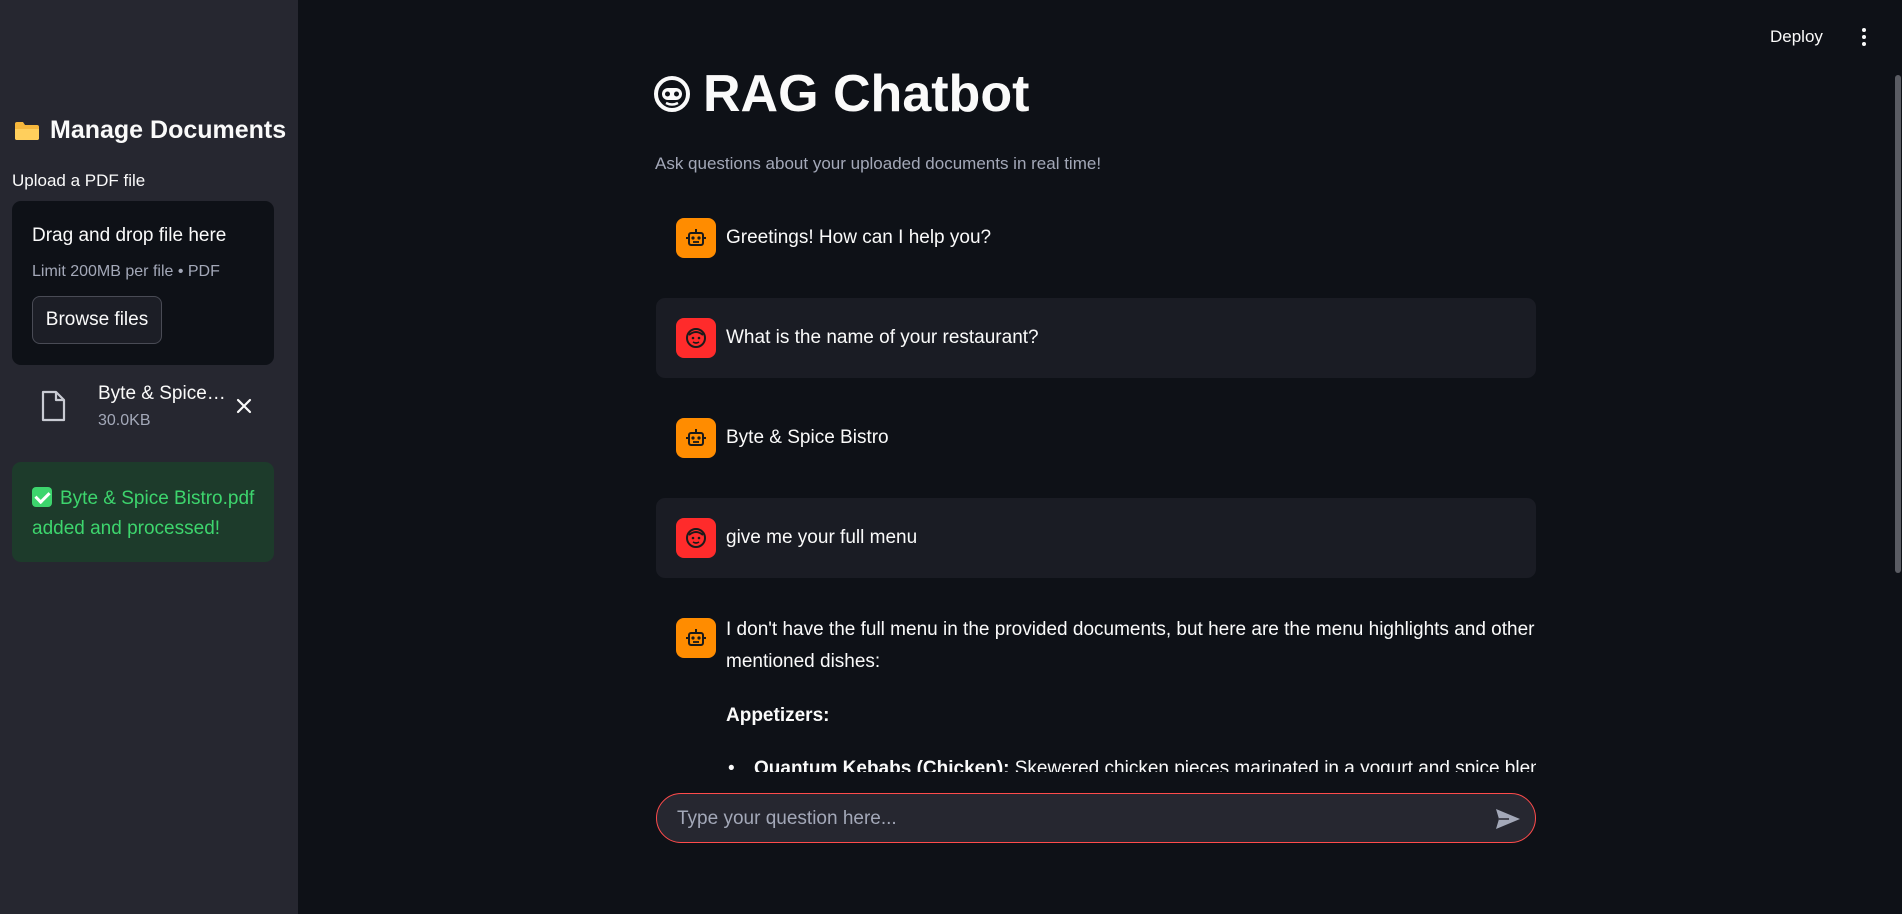  I want to click on sidebar-title-text: Manage Documents, so click(168, 130).